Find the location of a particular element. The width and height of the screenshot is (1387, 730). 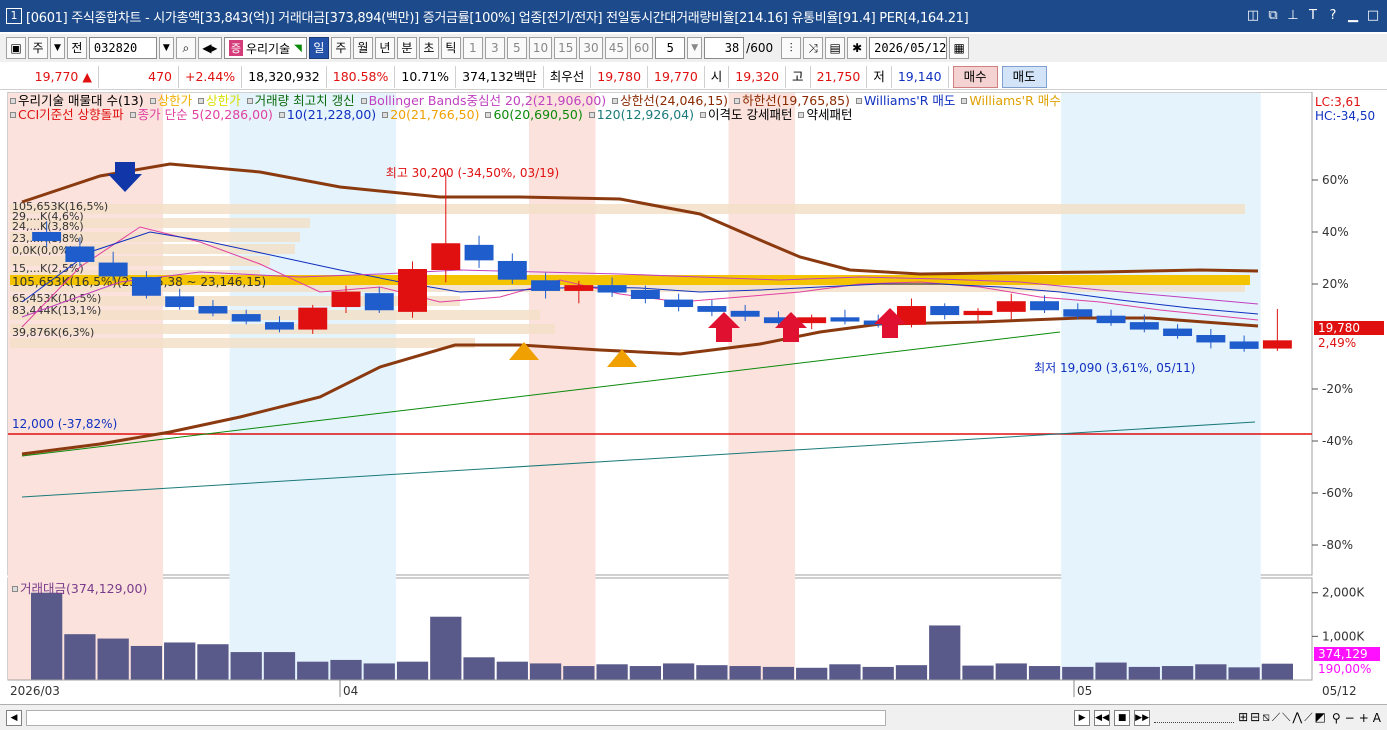

period-year-button: 년 is located at coordinates (384, 48).